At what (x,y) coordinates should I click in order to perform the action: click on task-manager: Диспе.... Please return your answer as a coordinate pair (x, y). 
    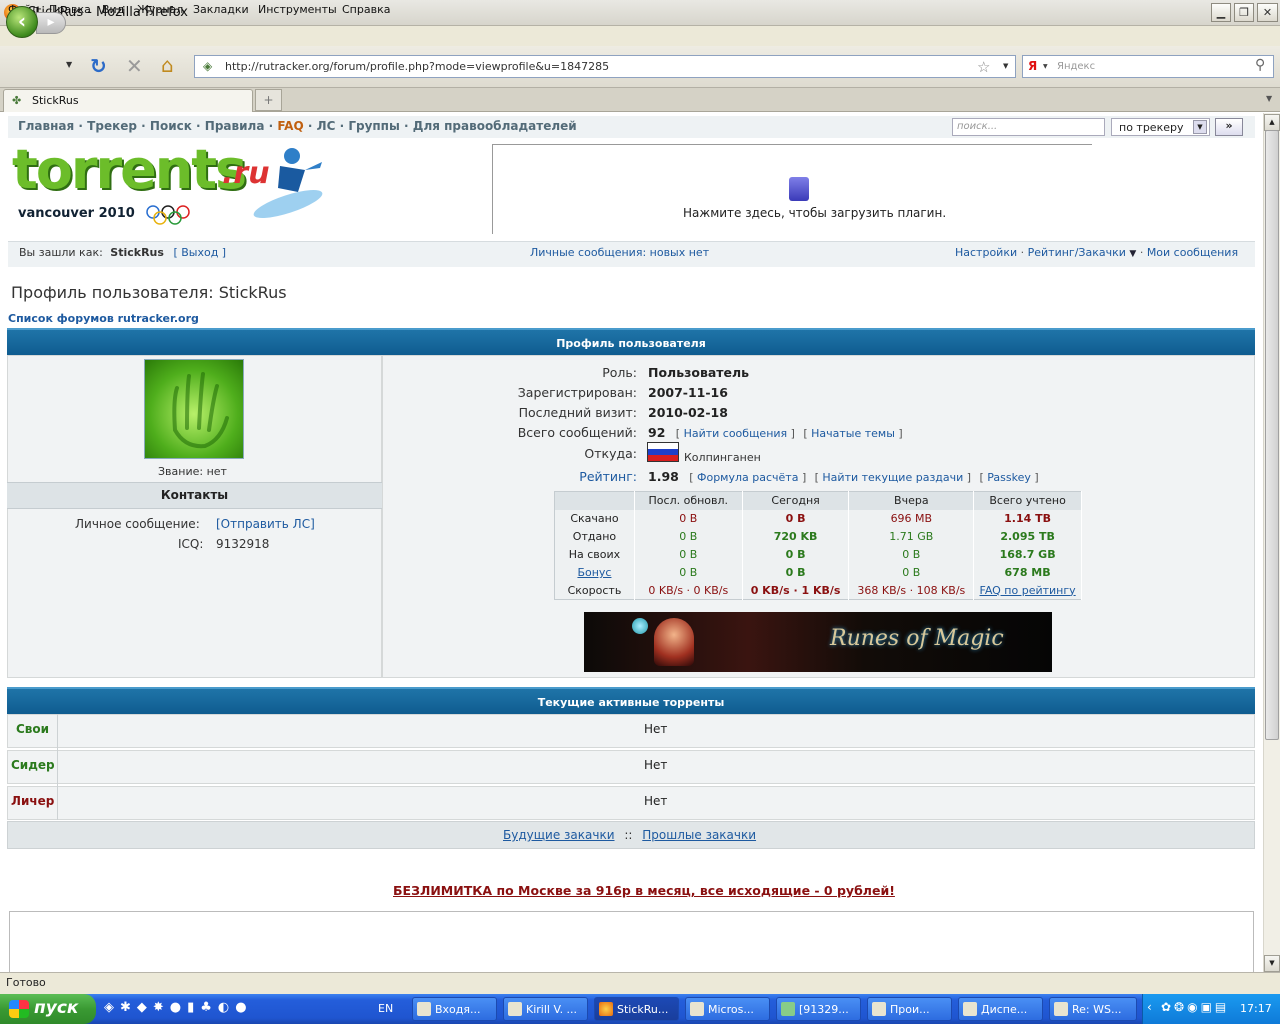
    Looking at the image, I should click on (1000, 1009).